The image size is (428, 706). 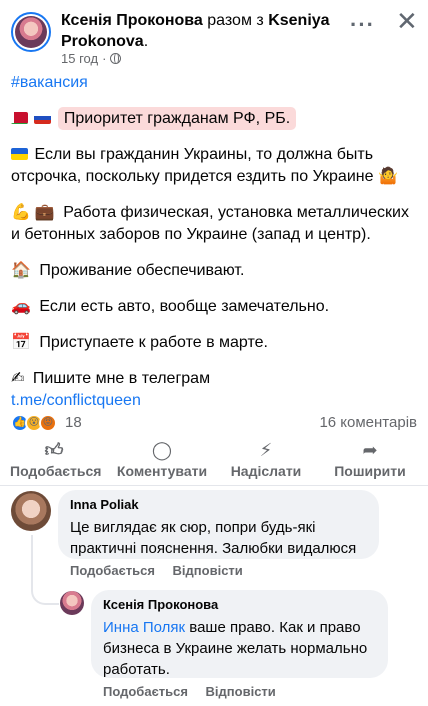 I want to click on comment-label: Коментувати, so click(x=162, y=471).